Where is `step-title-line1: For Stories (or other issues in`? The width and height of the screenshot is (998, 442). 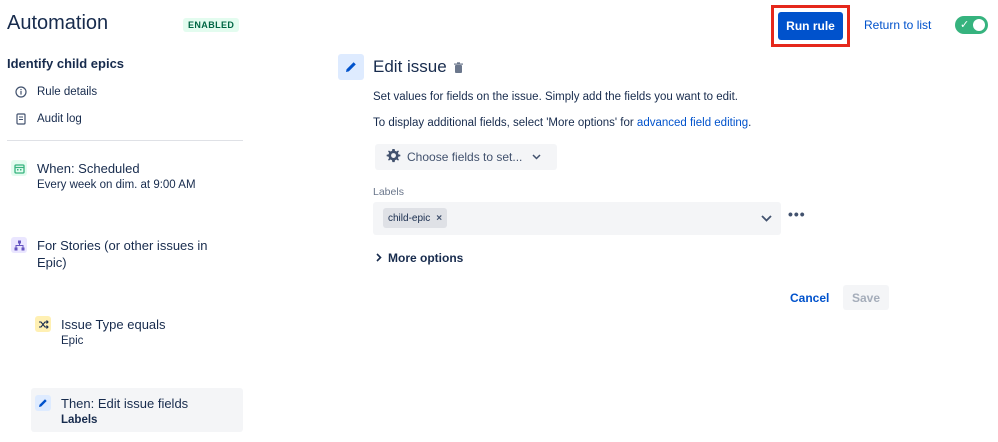 step-title-line1: For Stories (or other issues in is located at coordinates (122, 245).